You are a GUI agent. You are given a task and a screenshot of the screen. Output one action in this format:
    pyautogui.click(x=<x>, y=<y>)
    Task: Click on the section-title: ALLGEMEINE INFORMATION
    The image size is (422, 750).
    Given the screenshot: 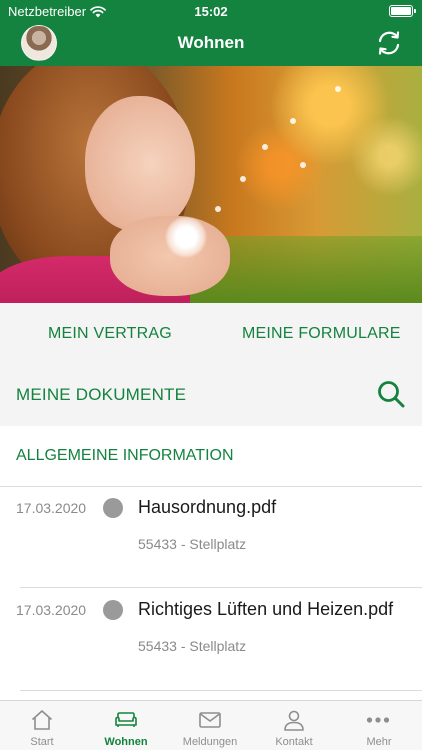 What is the action you would take?
    pyautogui.click(x=125, y=455)
    